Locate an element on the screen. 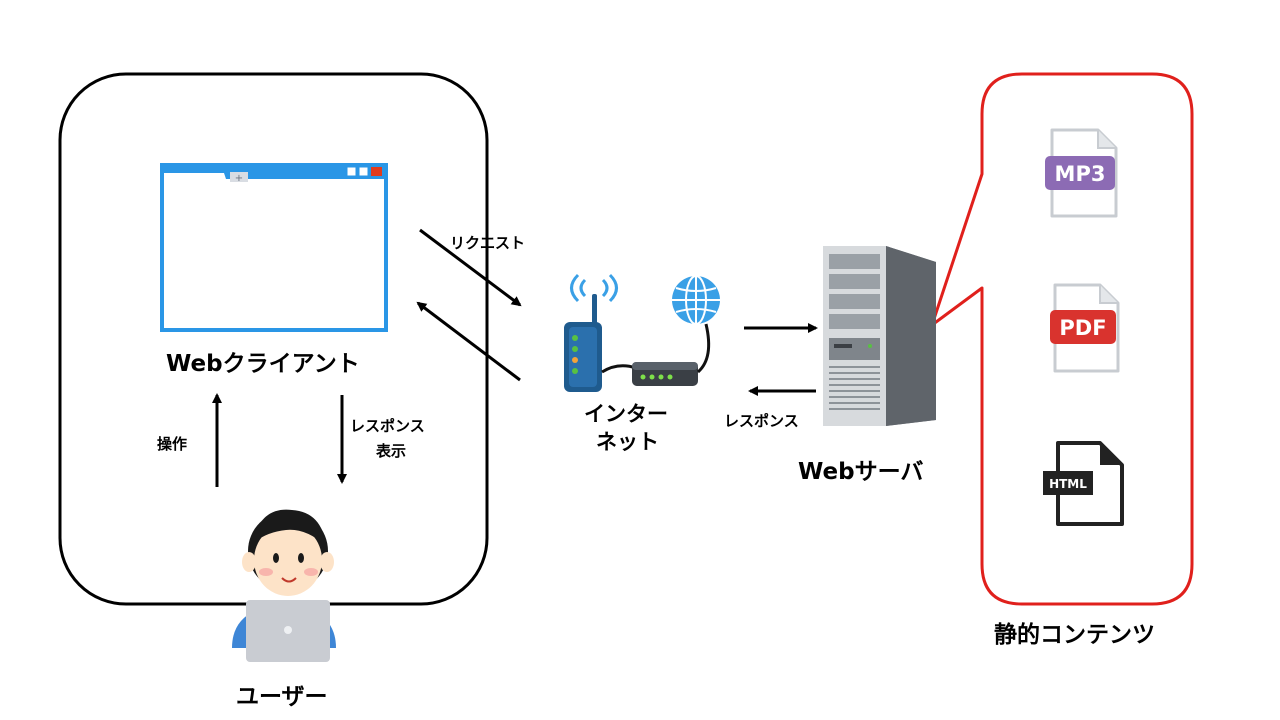 The width and height of the screenshot is (1280, 720). response-display-label-line2: 表示 is located at coordinates (391, 451).